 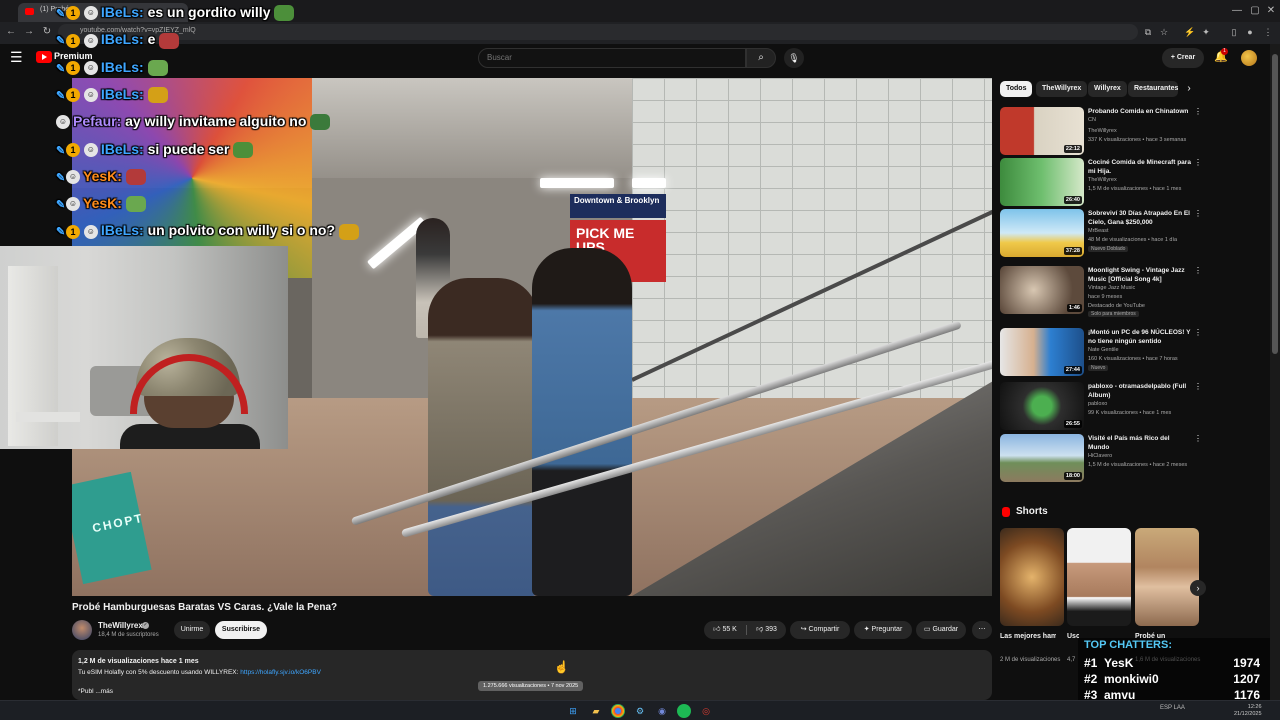 What do you see at coordinates (725, 630) in the screenshot?
I see `like-button: 👍︎ 55 K` at bounding box center [725, 630].